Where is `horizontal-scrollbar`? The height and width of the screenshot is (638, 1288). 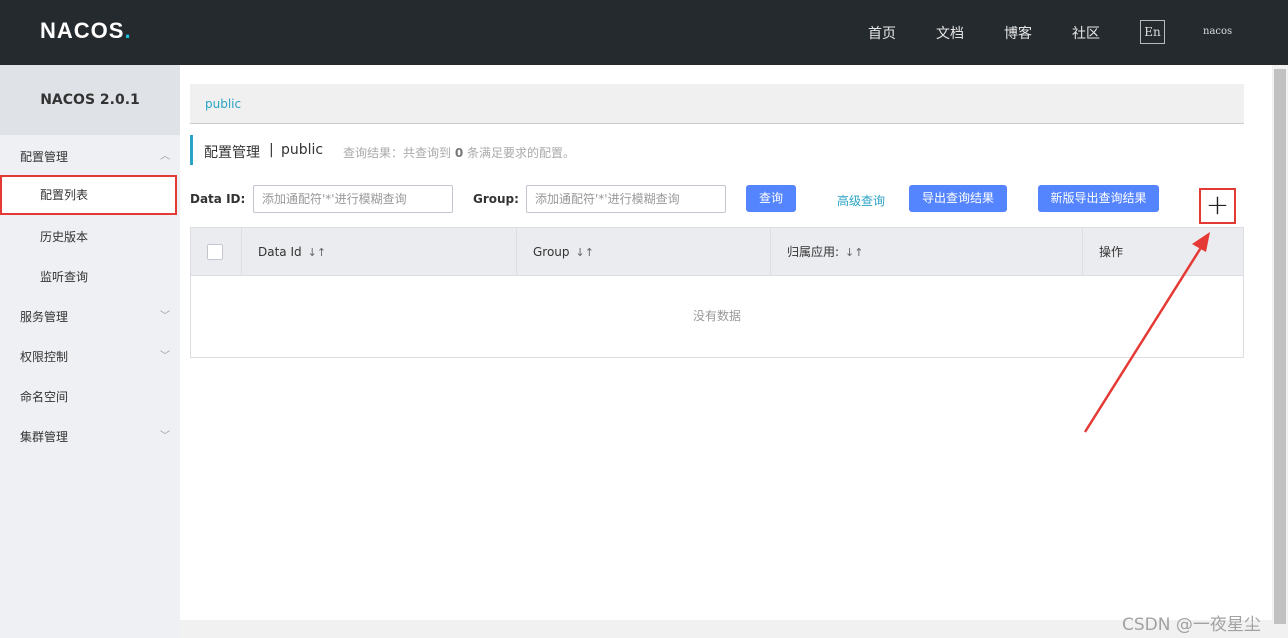 horizontal-scrollbar is located at coordinates (726, 629).